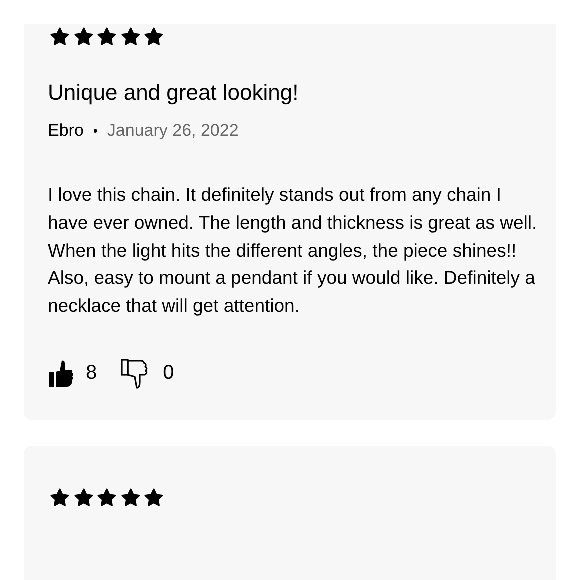  I want to click on like-count: 8, so click(92, 374).